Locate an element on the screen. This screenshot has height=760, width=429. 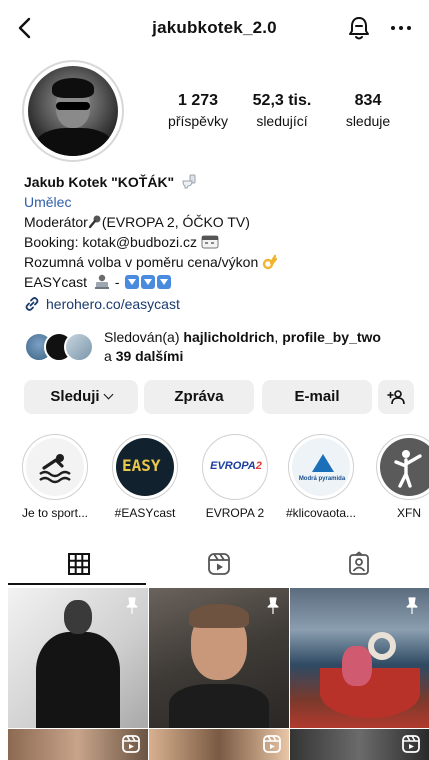
suggested-users-button is located at coordinates (396, 397).